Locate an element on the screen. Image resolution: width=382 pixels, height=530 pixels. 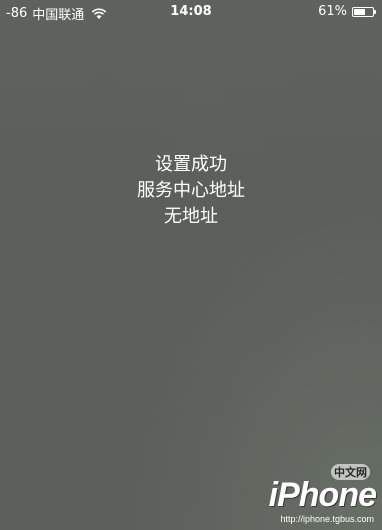
status-right: 61% is located at coordinates (347, 11).